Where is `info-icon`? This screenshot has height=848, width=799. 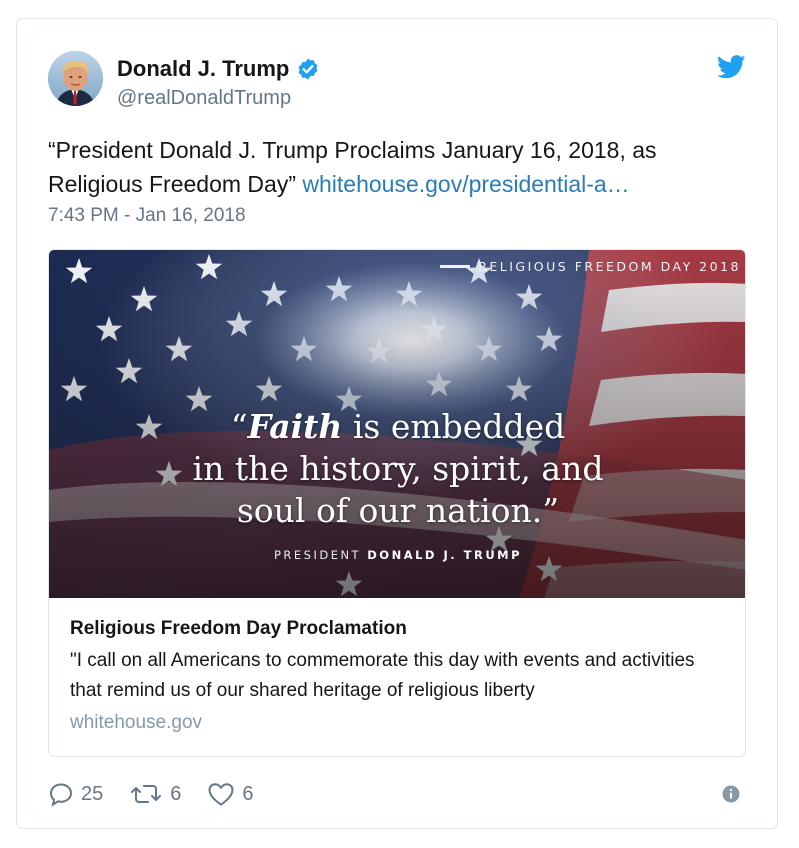
info-icon is located at coordinates (731, 794).